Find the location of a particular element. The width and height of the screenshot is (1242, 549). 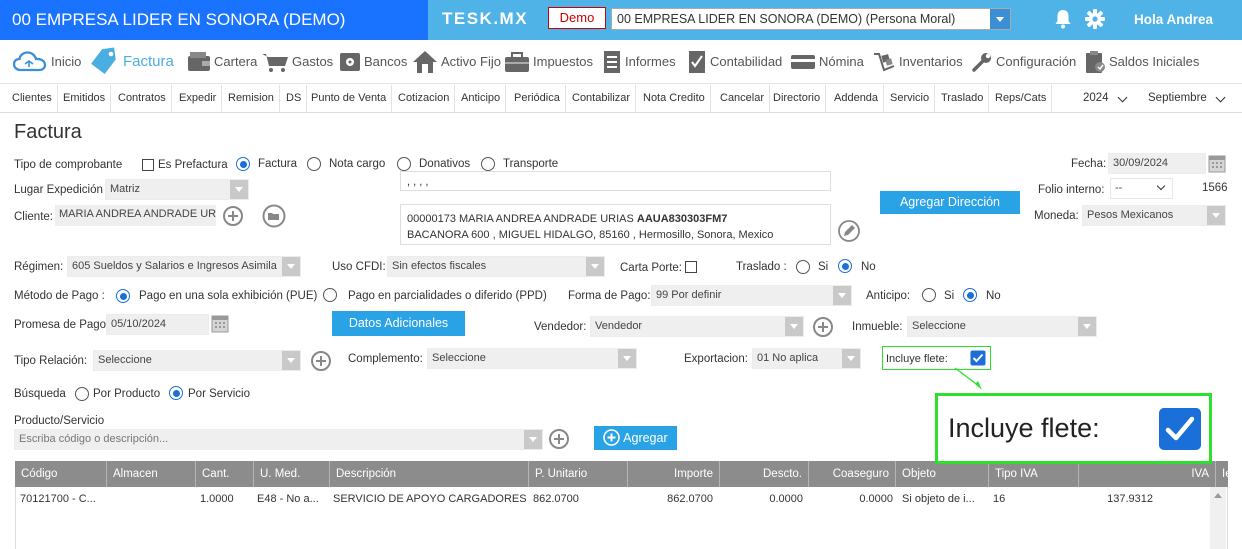

anticipo-no-radio is located at coordinates (970, 295).